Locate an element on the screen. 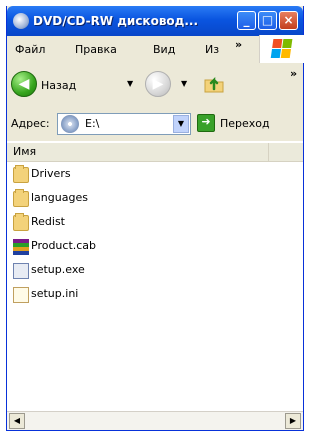 This screenshot has width=320, height=433. menu-favorites: Из is located at coordinates (212, 49).